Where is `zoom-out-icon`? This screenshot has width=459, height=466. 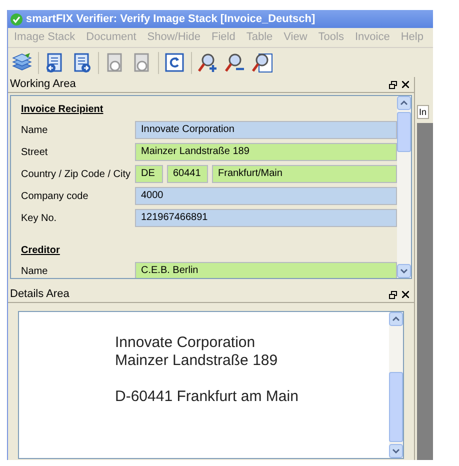 zoom-out-icon is located at coordinates (235, 63).